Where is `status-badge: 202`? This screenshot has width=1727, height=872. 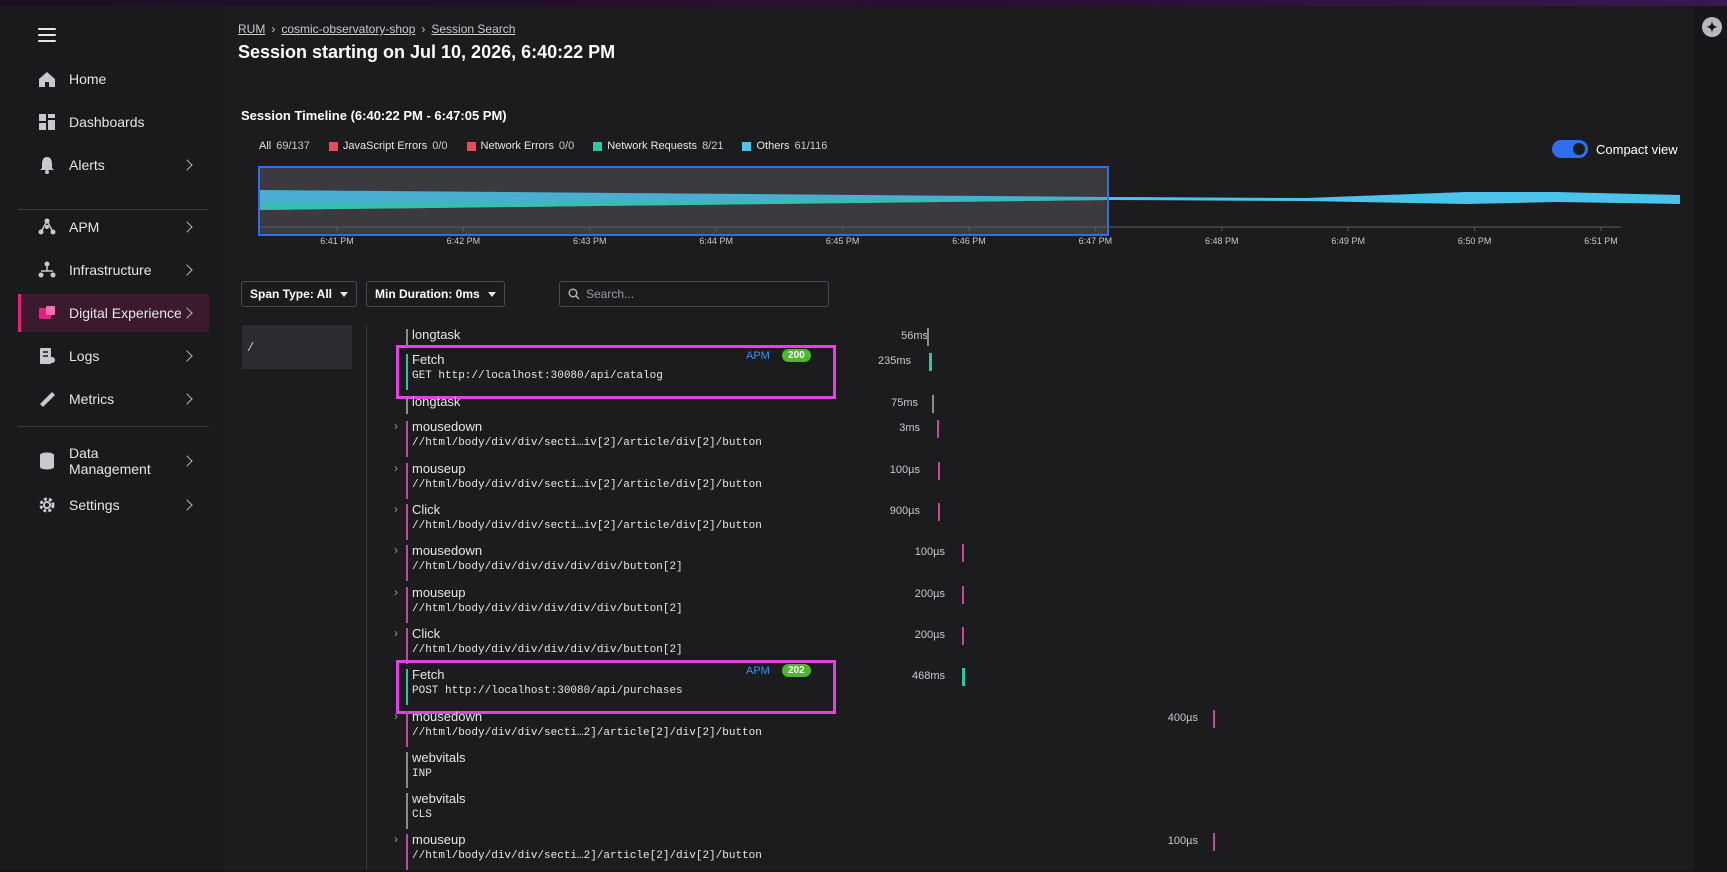
status-badge: 202 is located at coordinates (796, 670).